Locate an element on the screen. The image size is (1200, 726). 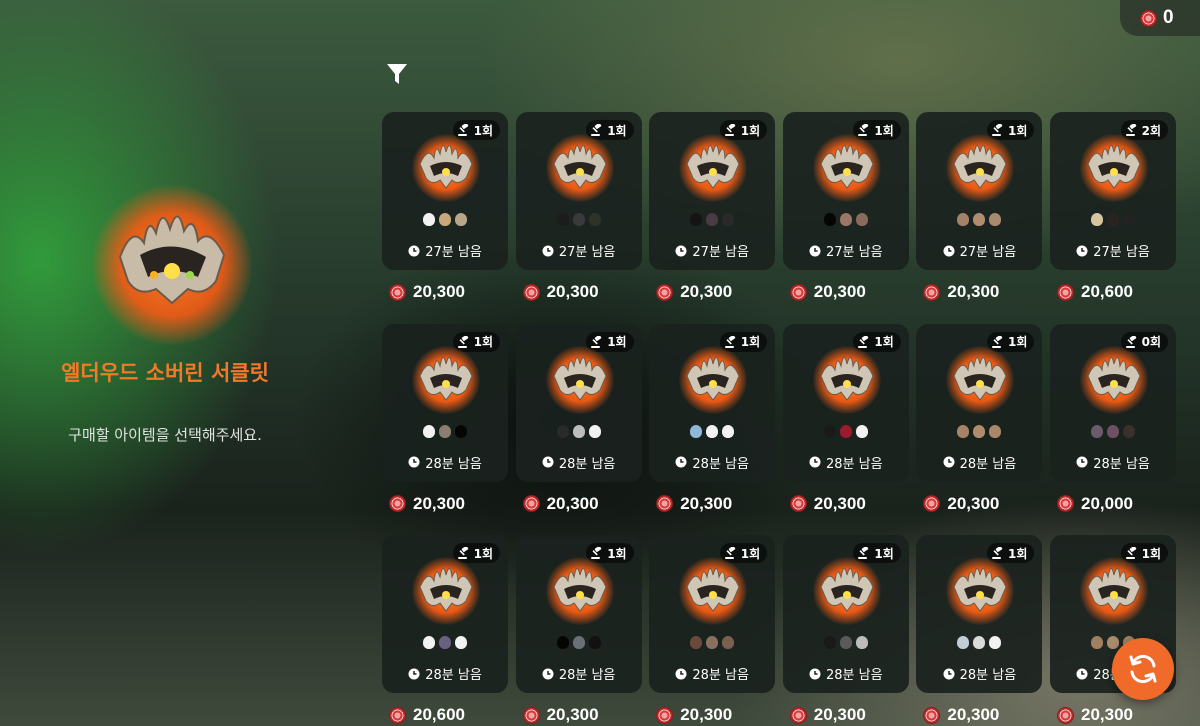
time-remaining: 27분 남음 is located at coordinates (1113, 250).